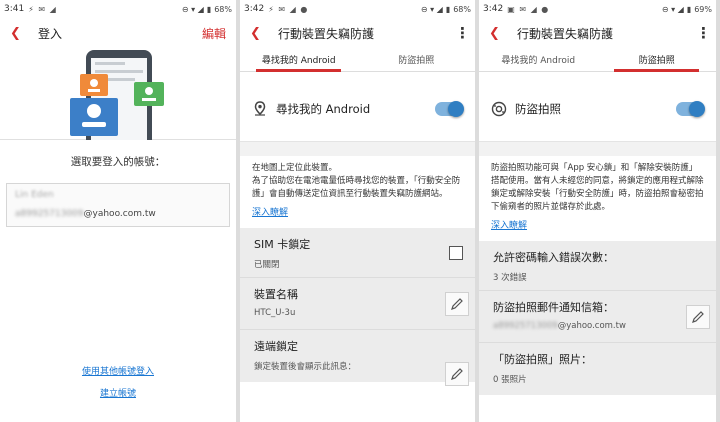 The height and width of the screenshot is (422, 720). I want to click on notification-icons: ⚡ ✉ ◢, so click(42, 9).